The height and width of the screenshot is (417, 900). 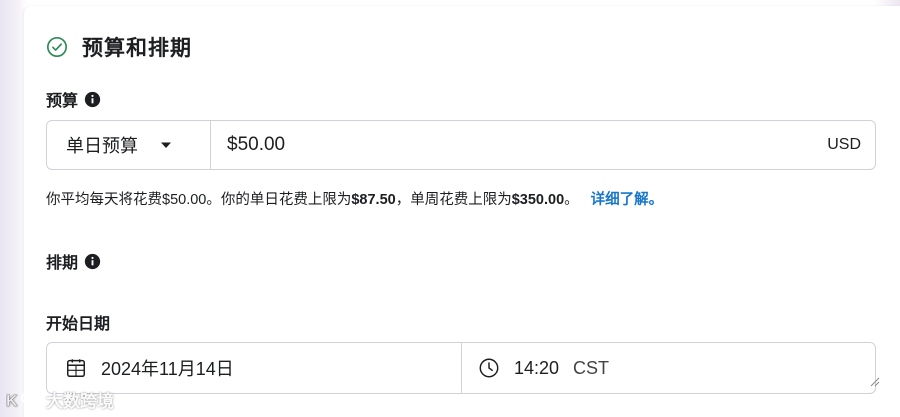 I want to click on daily-cap-value: $87.50, so click(x=373, y=200).